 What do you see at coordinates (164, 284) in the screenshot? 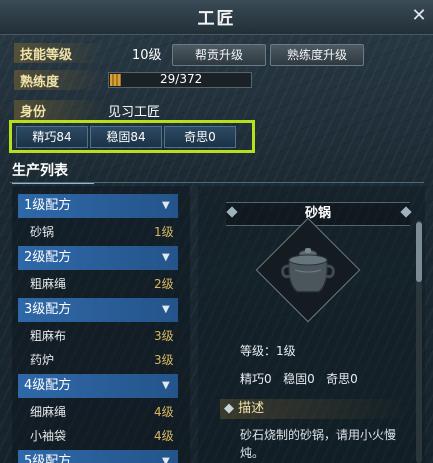
I see `recipe-level: 2级` at bounding box center [164, 284].